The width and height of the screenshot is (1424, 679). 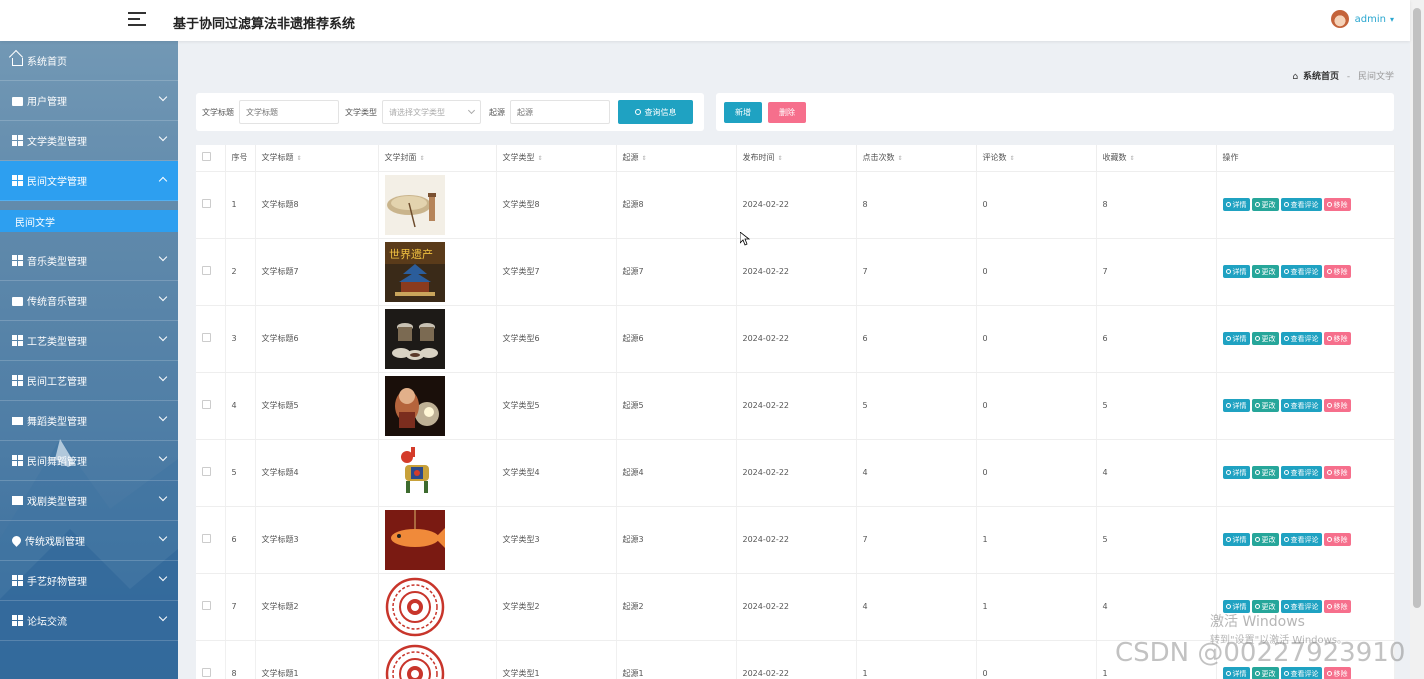 What do you see at coordinates (289, 112) in the screenshot?
I see `title-search-input` at bounding box center [289, 112].